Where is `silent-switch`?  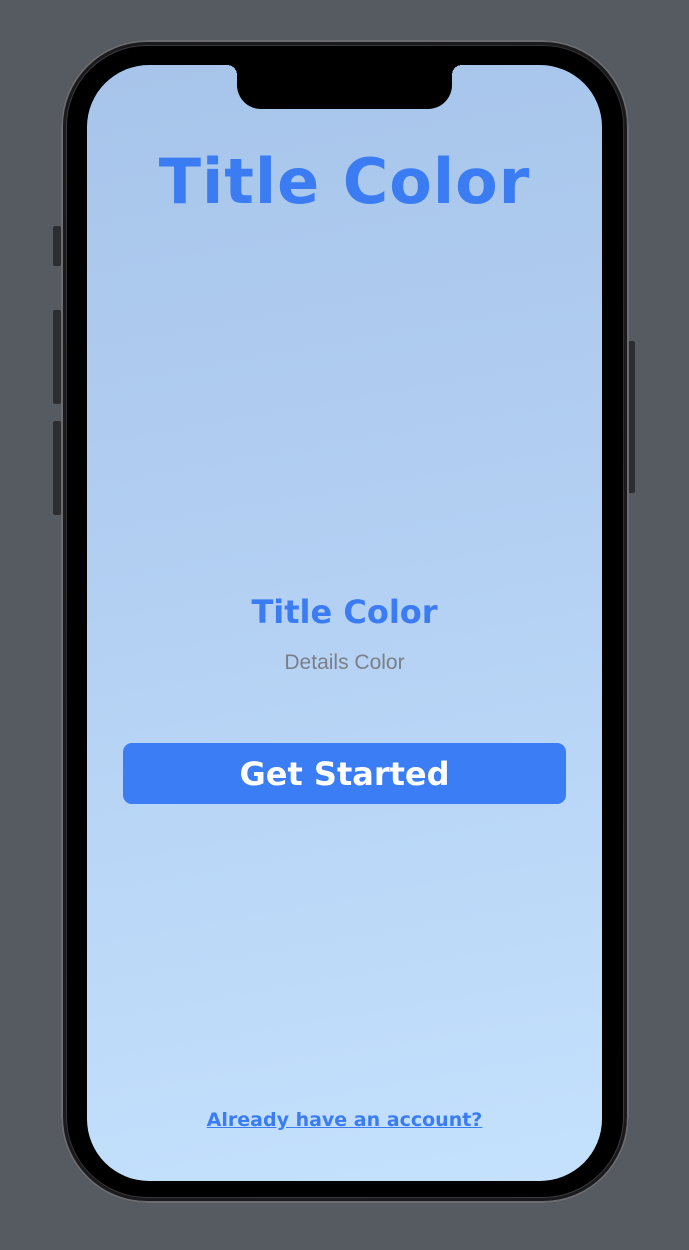 silent-switch is located at coordinates (57, 246).